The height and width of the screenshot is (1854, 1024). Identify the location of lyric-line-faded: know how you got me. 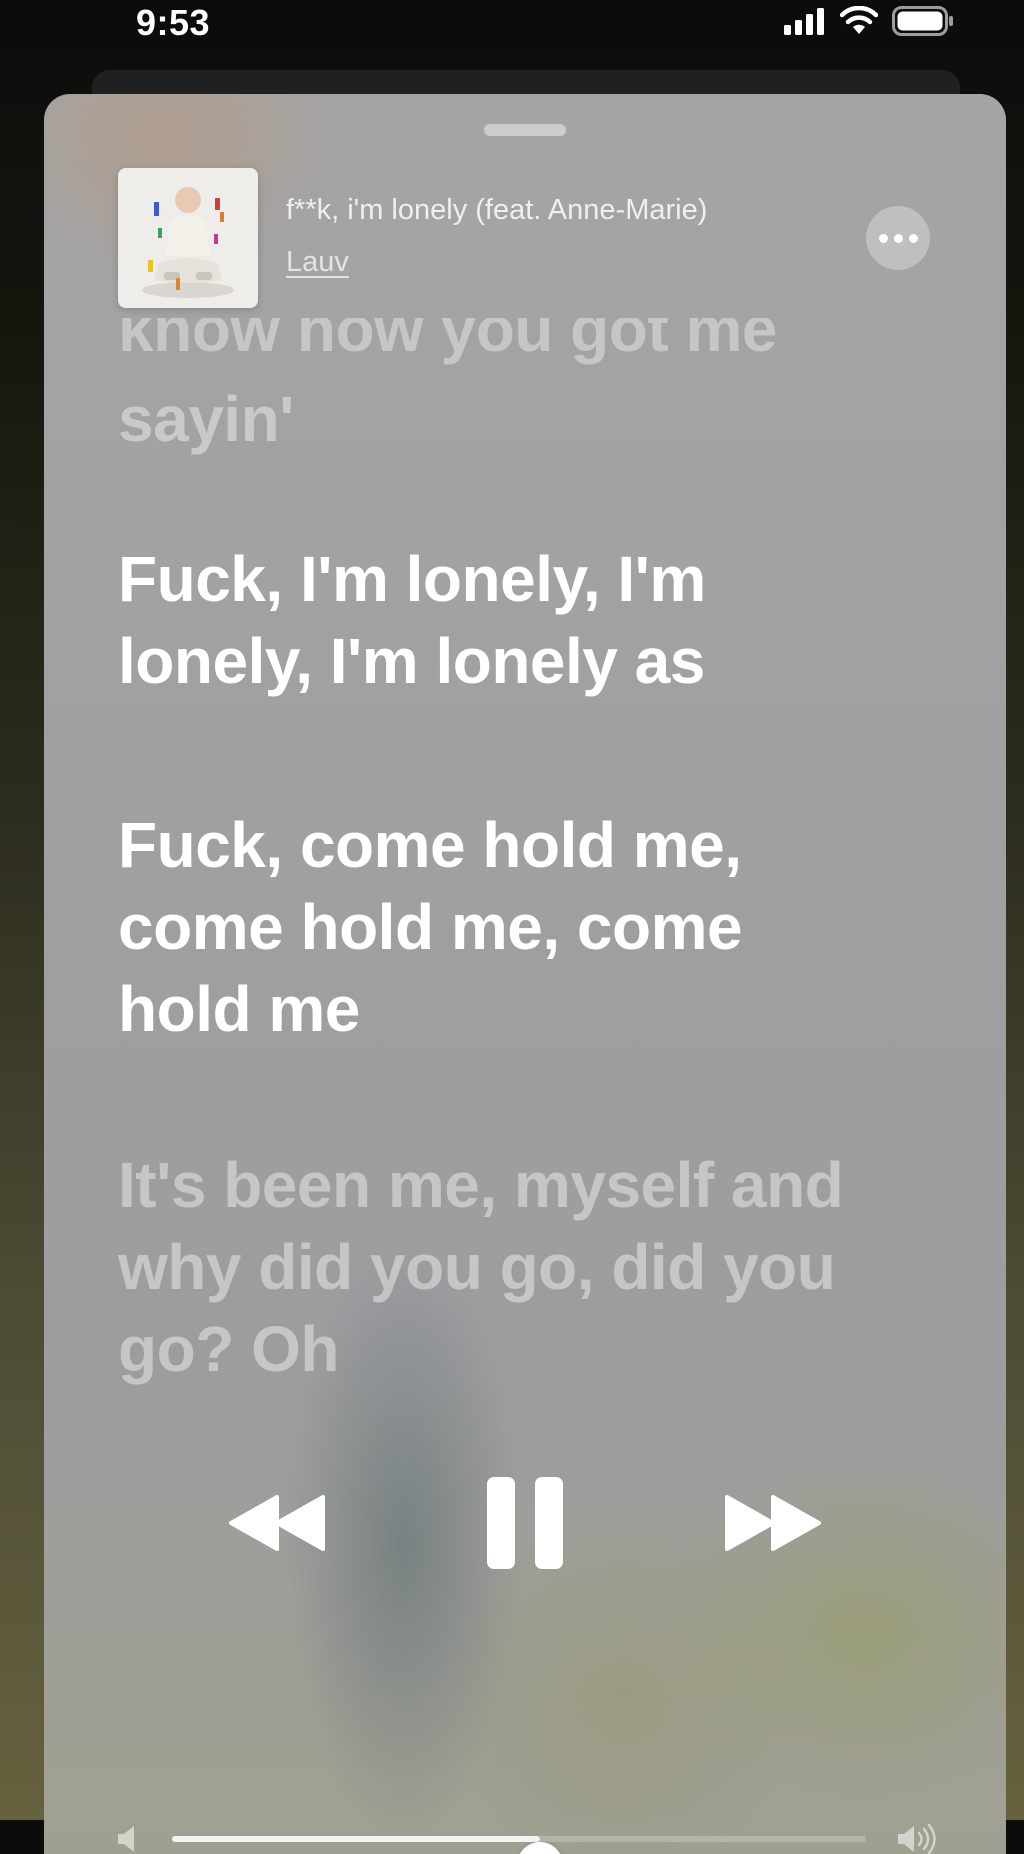
(518, 351).